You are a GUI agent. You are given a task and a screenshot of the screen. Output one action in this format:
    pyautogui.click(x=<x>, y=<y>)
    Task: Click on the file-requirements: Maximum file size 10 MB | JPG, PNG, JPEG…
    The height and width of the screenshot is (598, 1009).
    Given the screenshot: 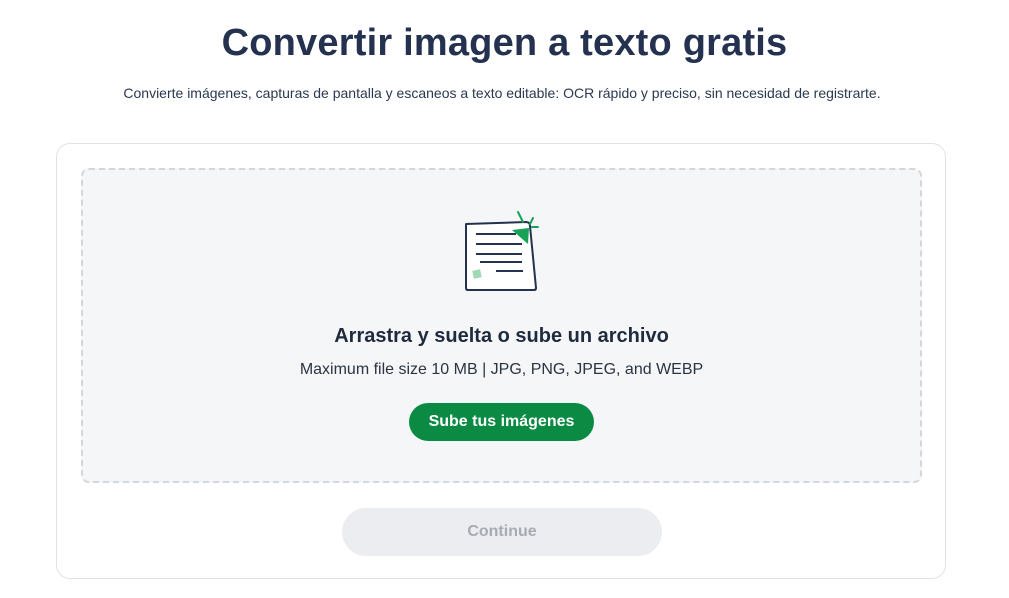 What is the action you would take?
    pyautogui.click(x=501, y=369)
    